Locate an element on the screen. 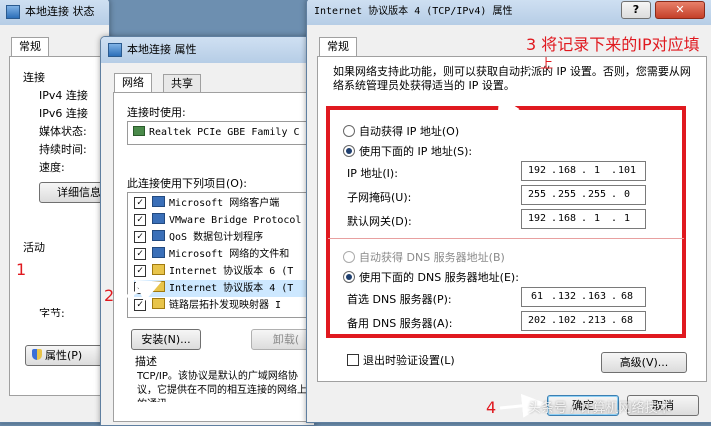 The image size is (711, 426). media-state-label: 媒体状态: is located at coordinates (63, 131).